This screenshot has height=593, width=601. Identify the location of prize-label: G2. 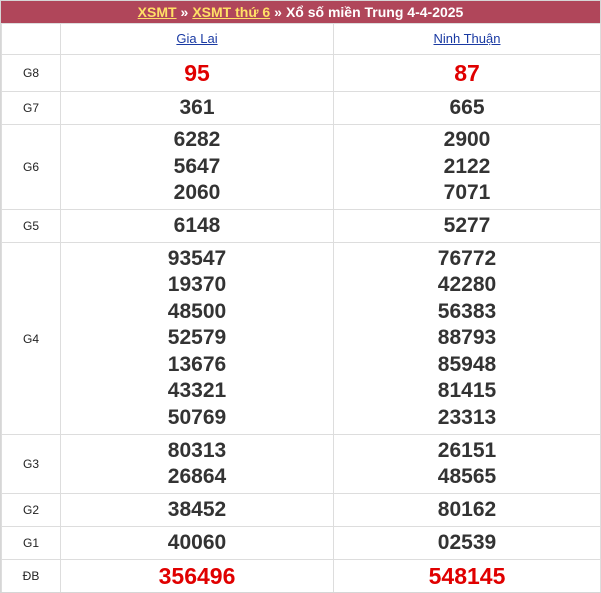
(31, 510).